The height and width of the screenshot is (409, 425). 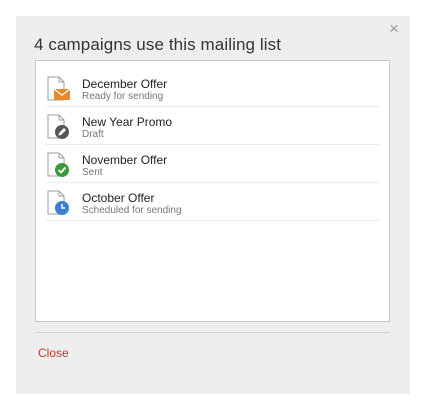 I want to click on campaign-name: November Offer, so click(x=125, y=160).